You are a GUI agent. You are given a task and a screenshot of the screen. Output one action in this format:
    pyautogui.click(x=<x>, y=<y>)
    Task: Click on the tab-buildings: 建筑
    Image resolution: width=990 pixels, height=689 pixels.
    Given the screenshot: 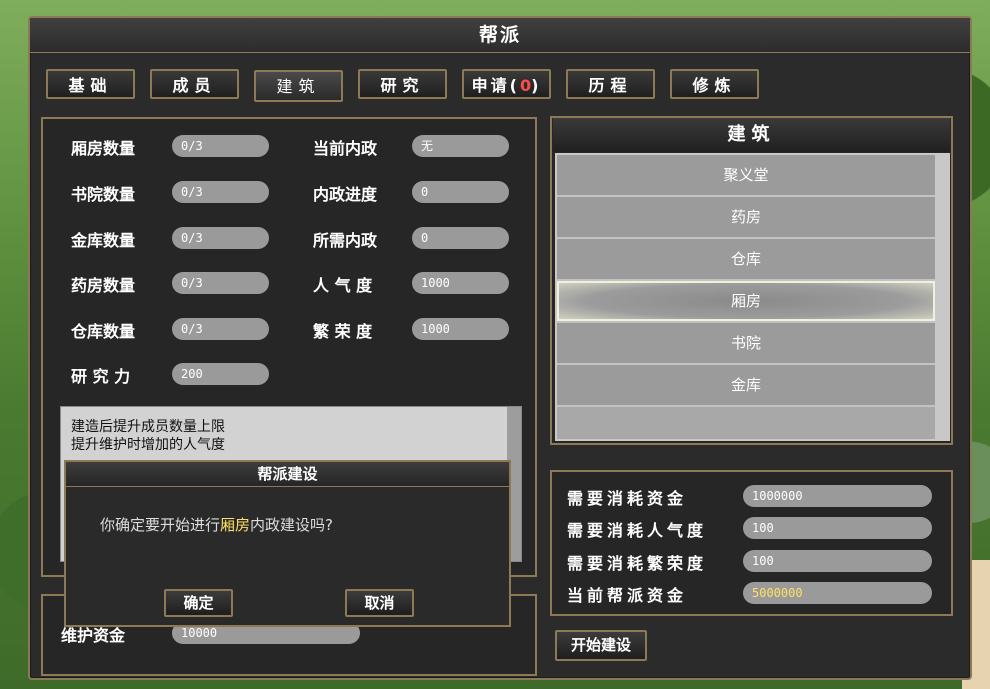 What is the action you would take?
    pyautogui.click(x=298, y=86)
    